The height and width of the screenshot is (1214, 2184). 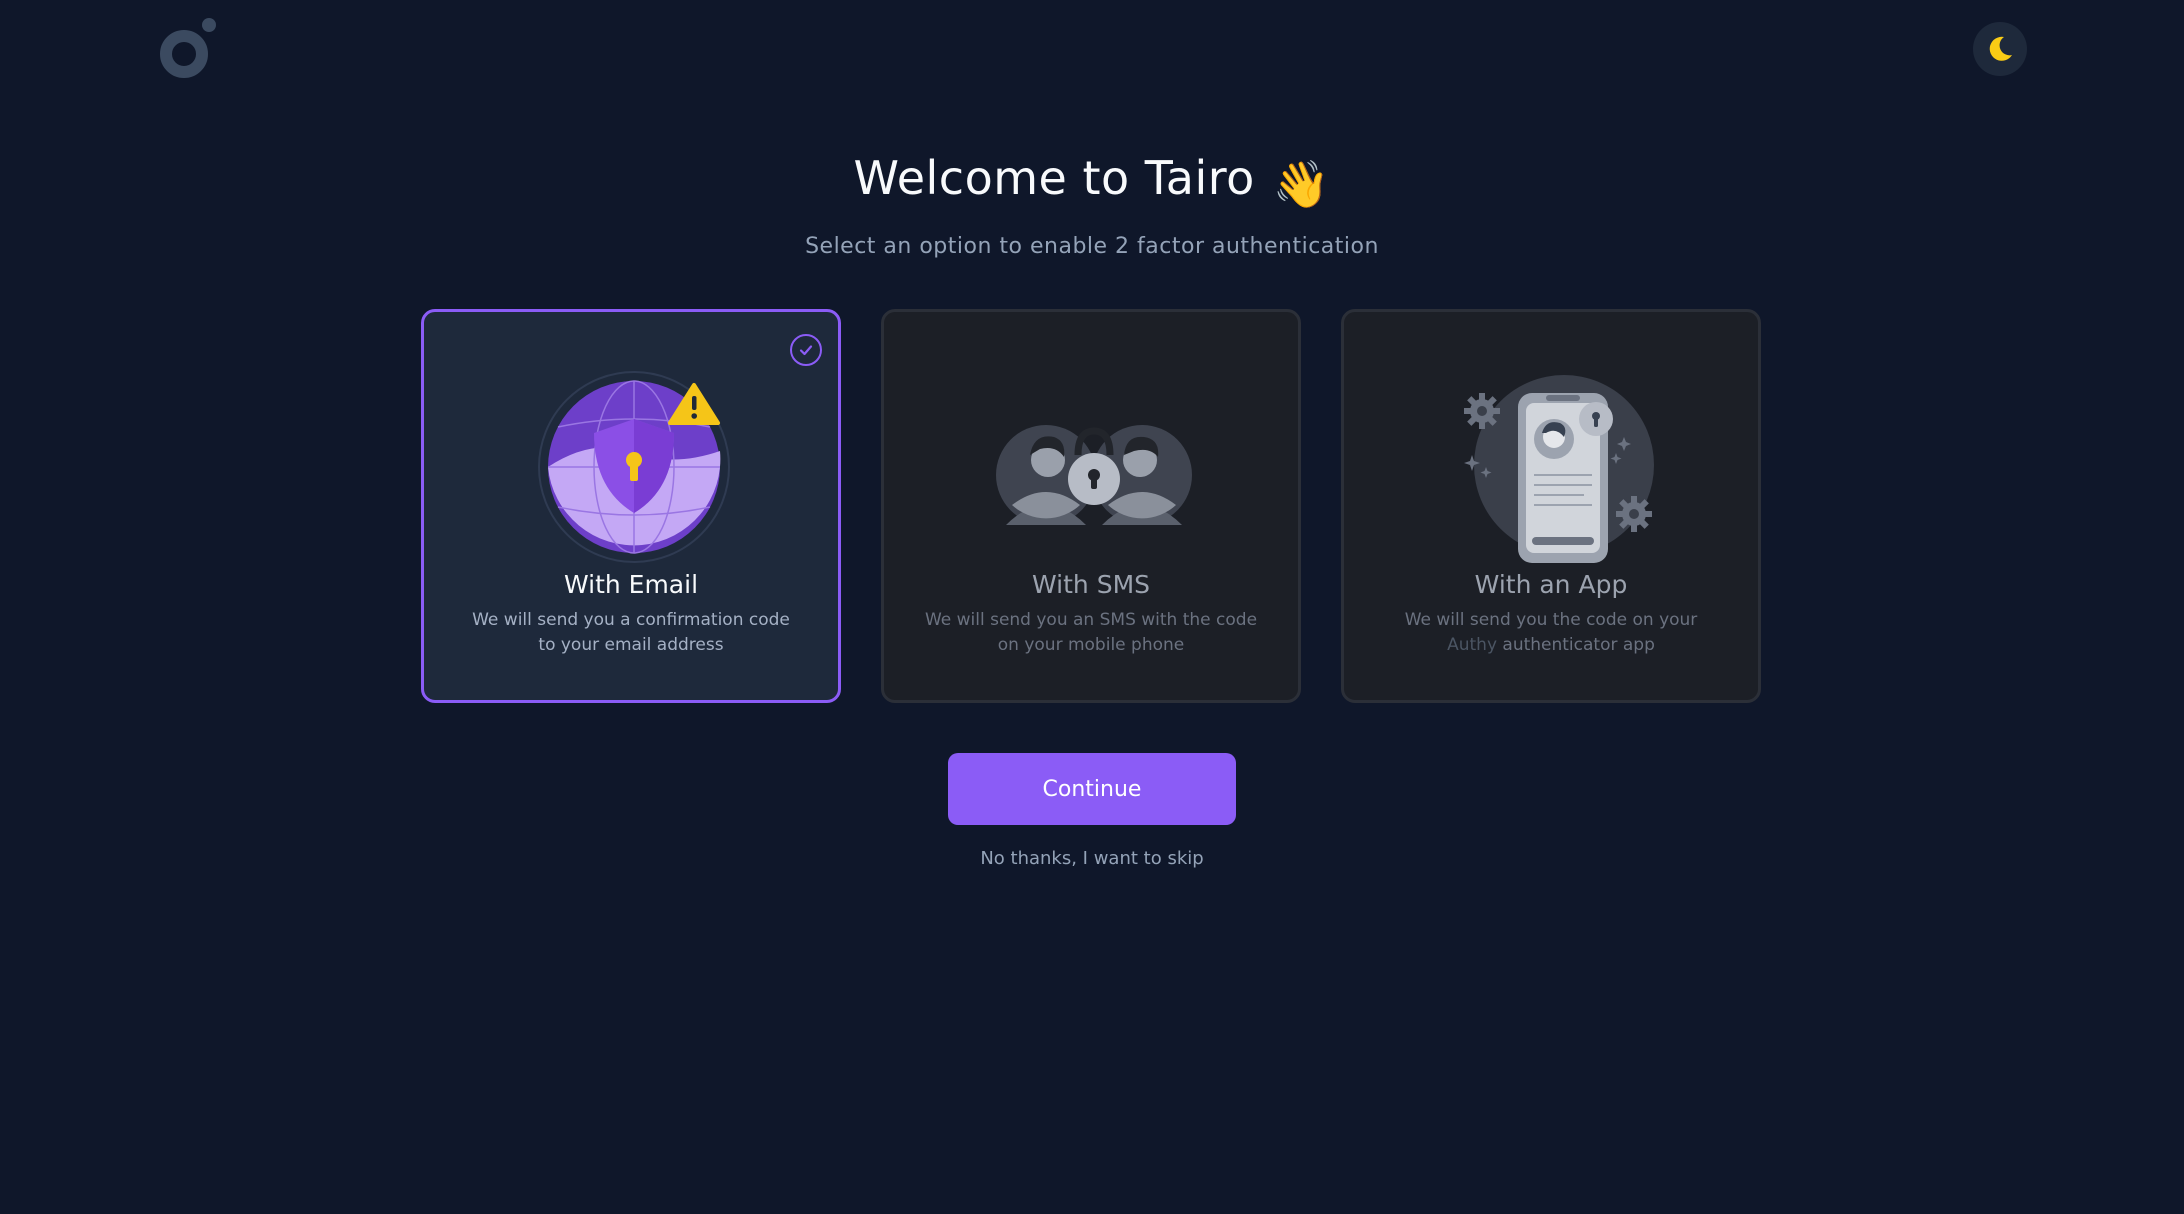 What do you see at coordinates (1472, 645) in the screenshot?
I see `authy-brand-name: Authy` at bounding box center [1472, 645].